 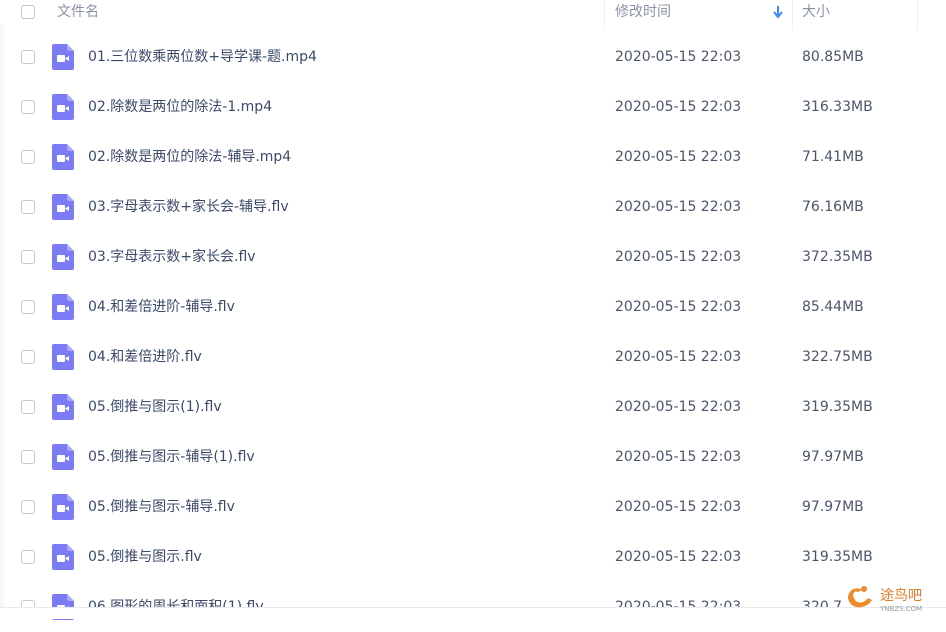 I want to click on file-row: 05.倒推与图示-辅导.flv 2020-05-15 22:03 97.97MB, so click(x=473, y=507).